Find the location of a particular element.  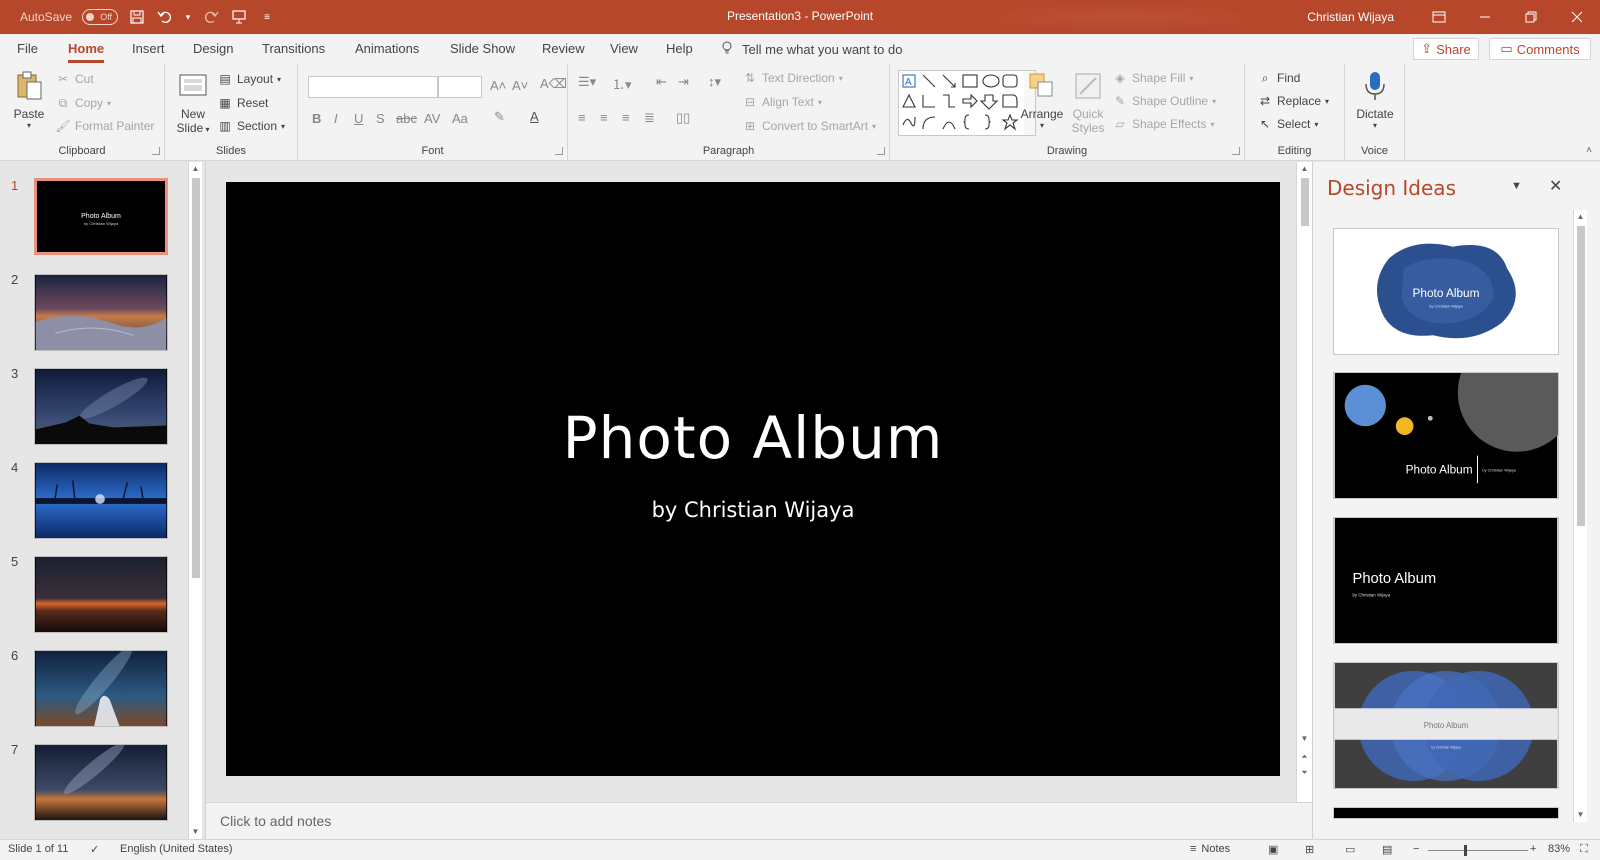

minimize-icon is located at coordinates (1485, 17).